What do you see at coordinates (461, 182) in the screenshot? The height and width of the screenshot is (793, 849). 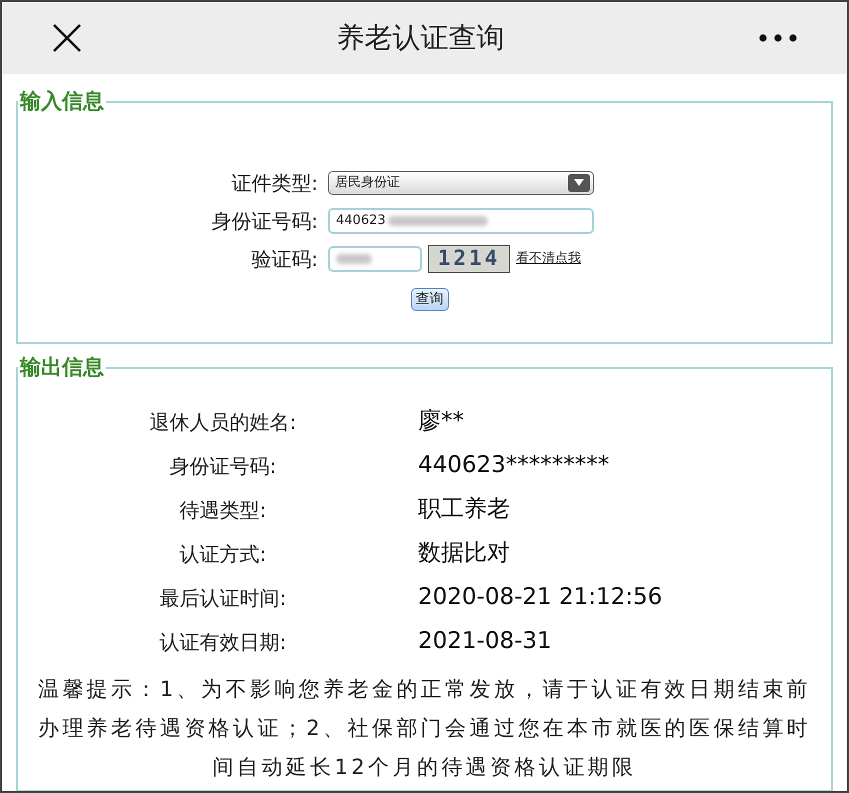 I see `id-type-select: 居民身份证` at bounding box center [461, 182].